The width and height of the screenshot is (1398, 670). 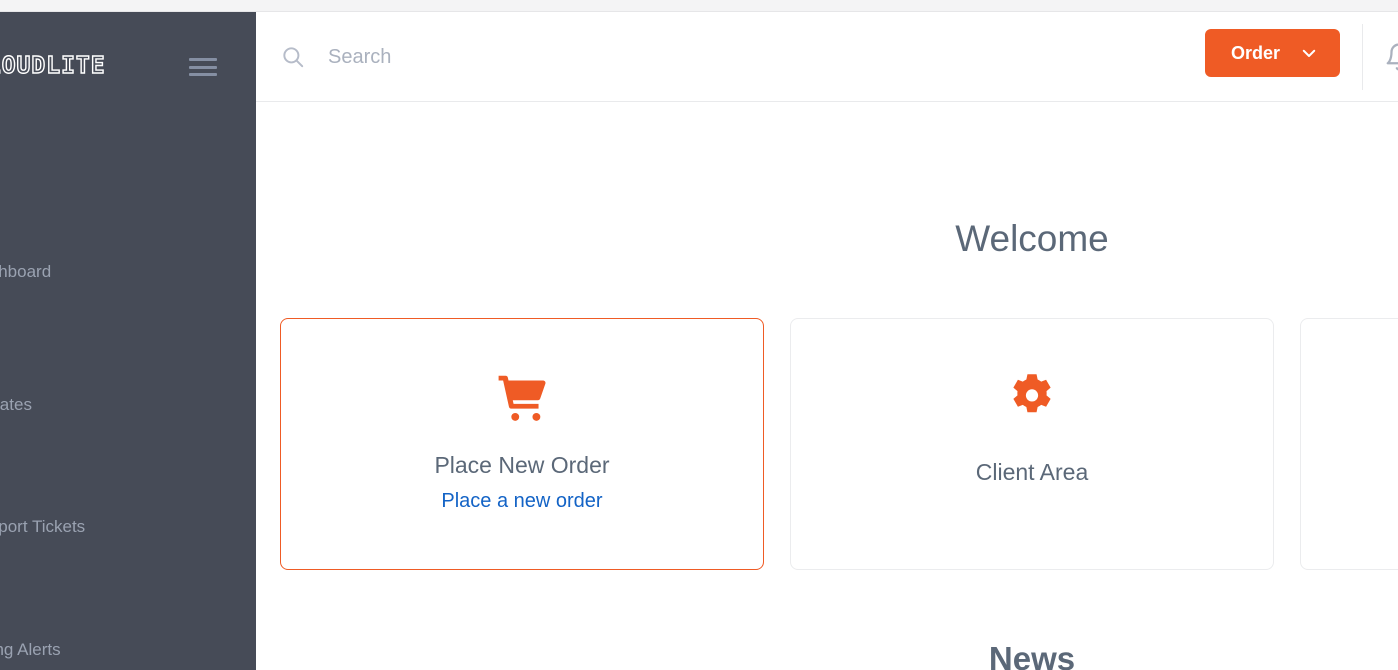 What do you see at coordinates (1255, 52) in the screenshot?
I see `order-button-label: Order` at bounding box center [1255, 52].